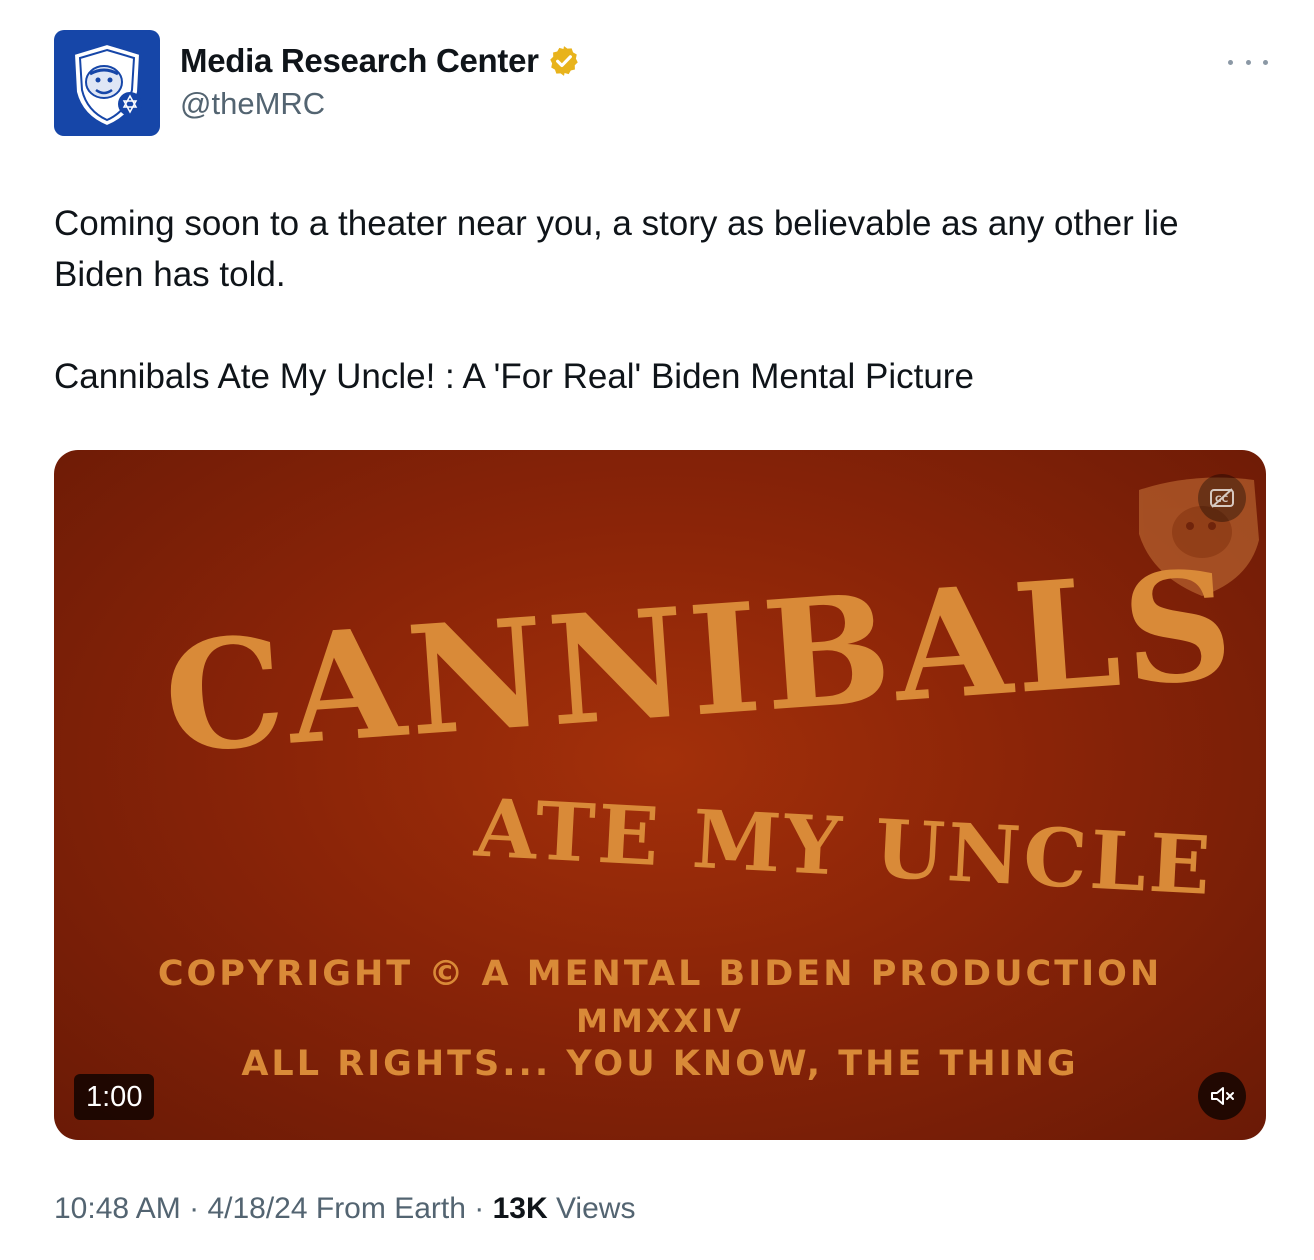 Image resolution: width=1314 pixels, height=1260 pixels. What do you see at coordinates (359, 61) in the screenshot?
I see `author-display-name: Media Research Center` at bounding box center [359, 61].